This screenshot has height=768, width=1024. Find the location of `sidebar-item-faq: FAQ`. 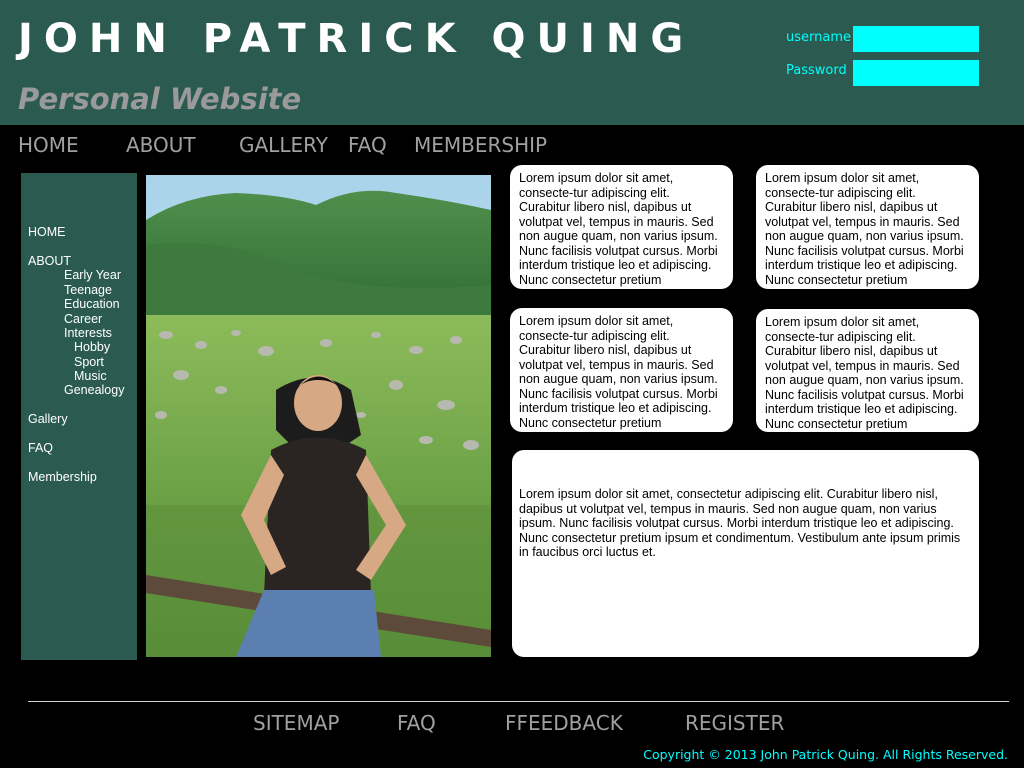

sidebar-item-faq: FAQ is located at coordinates (40, 448).